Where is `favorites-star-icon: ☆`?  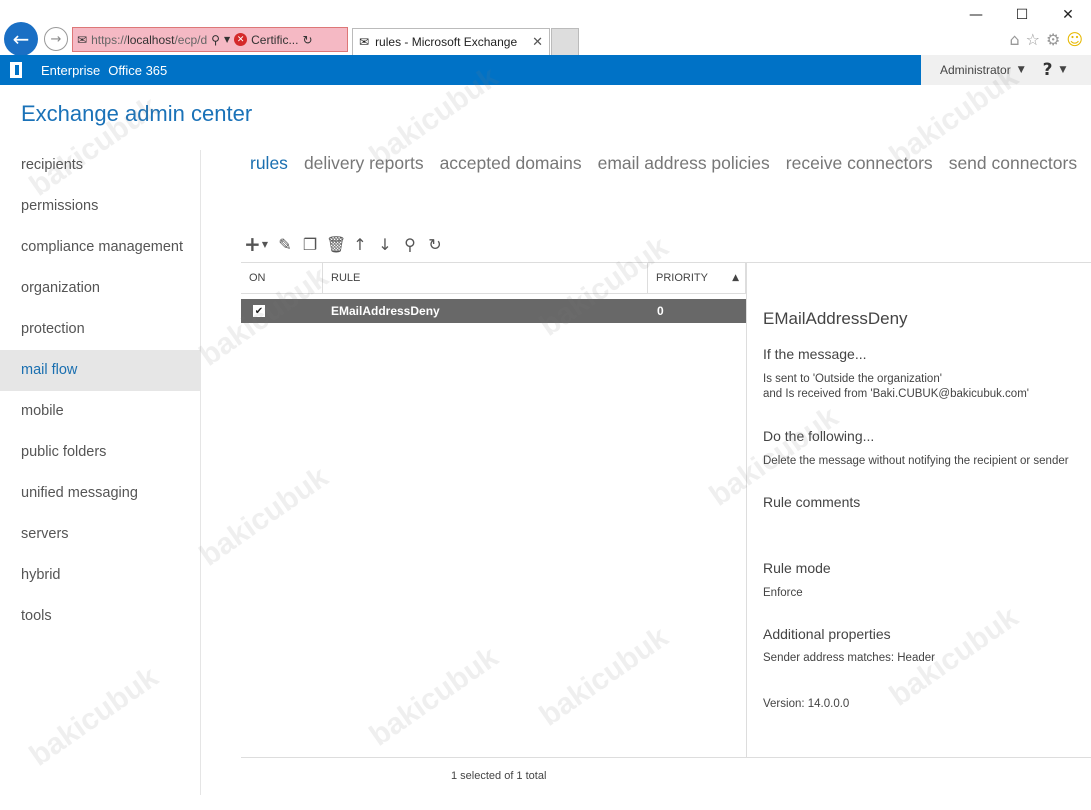 favorites-star-icon: ☆ is located at coordinates (1033, 39).